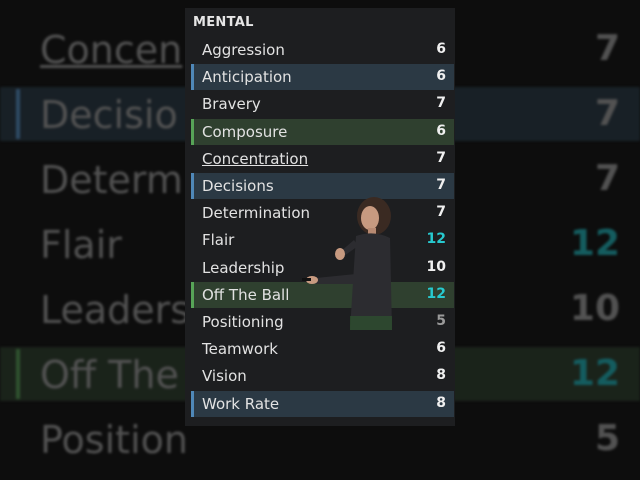  Describe the element at coordinates (114, 440) in the screenshot. I see `background-label: Position` at that location.